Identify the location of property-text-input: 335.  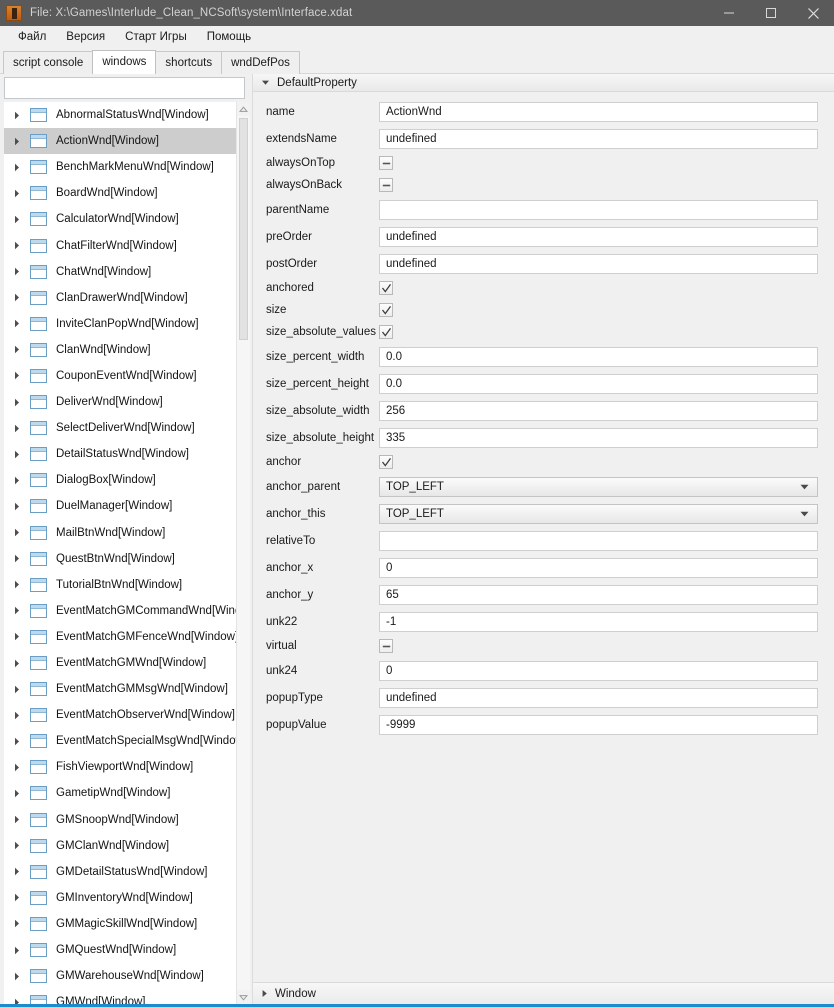
(598, 437).